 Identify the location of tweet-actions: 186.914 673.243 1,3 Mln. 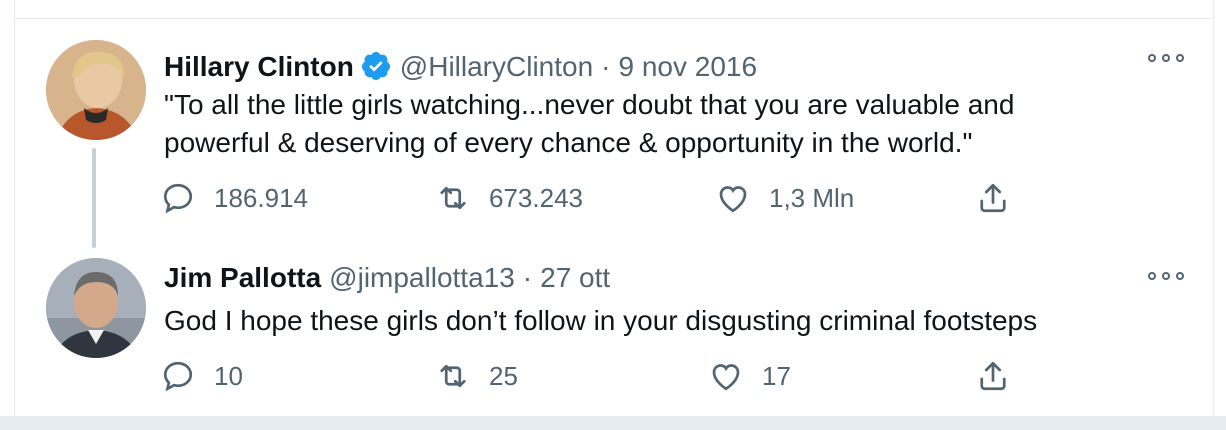
(610, 198).